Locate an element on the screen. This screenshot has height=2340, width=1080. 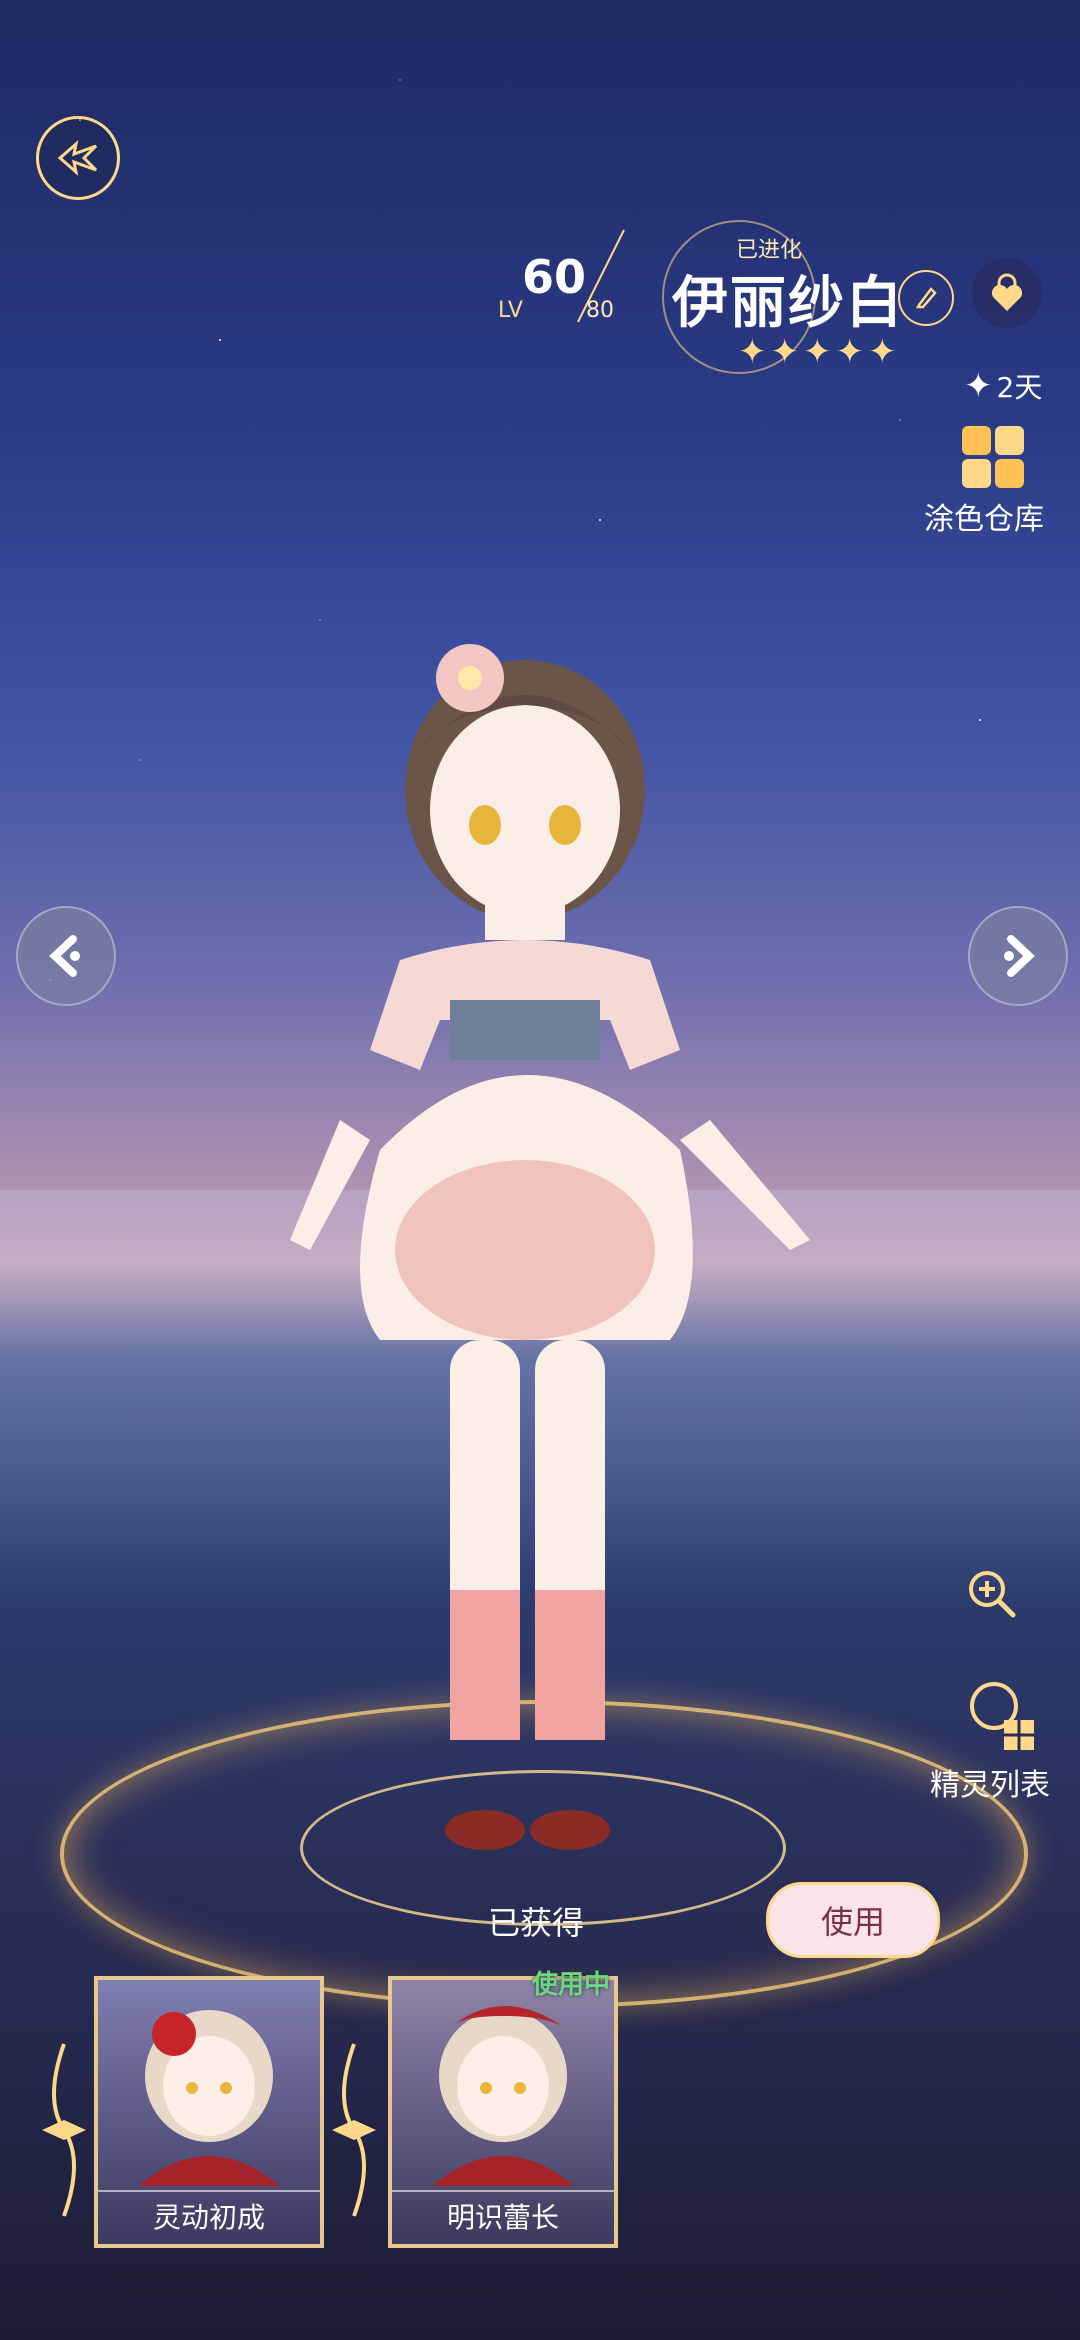
character-name: 伊丽纱白 is located at coordinates (788, 303).